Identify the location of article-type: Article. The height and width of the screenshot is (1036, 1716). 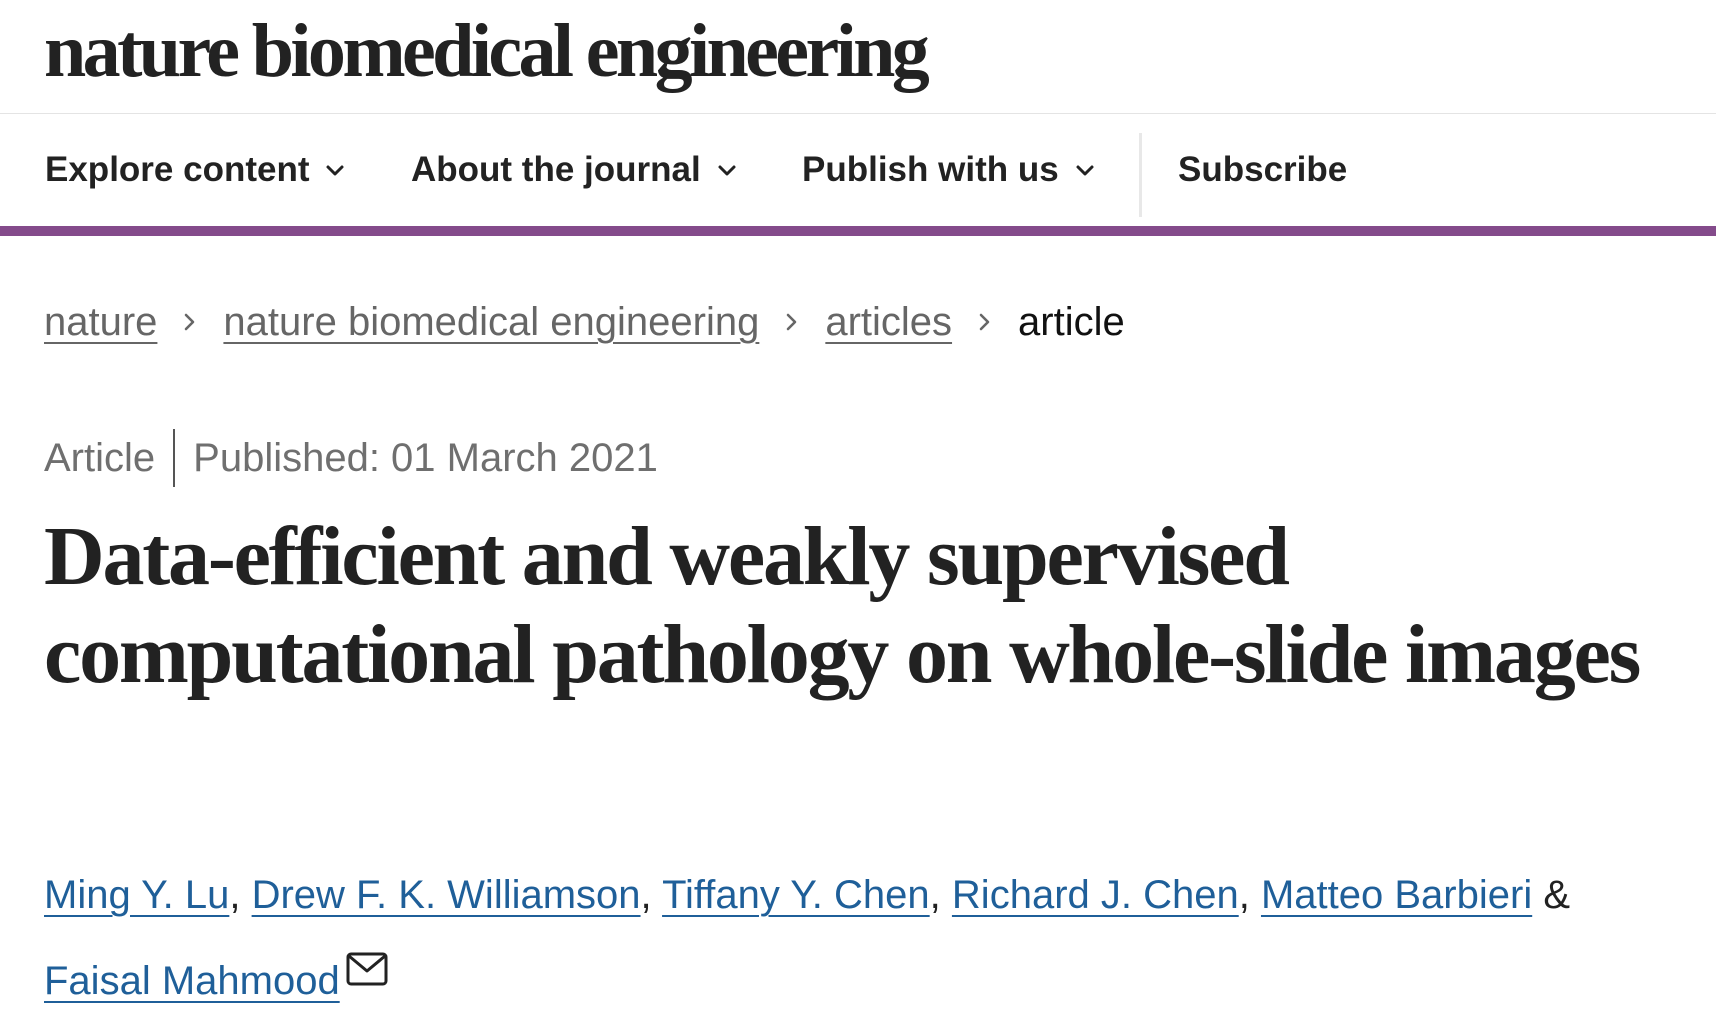
(100, 457).